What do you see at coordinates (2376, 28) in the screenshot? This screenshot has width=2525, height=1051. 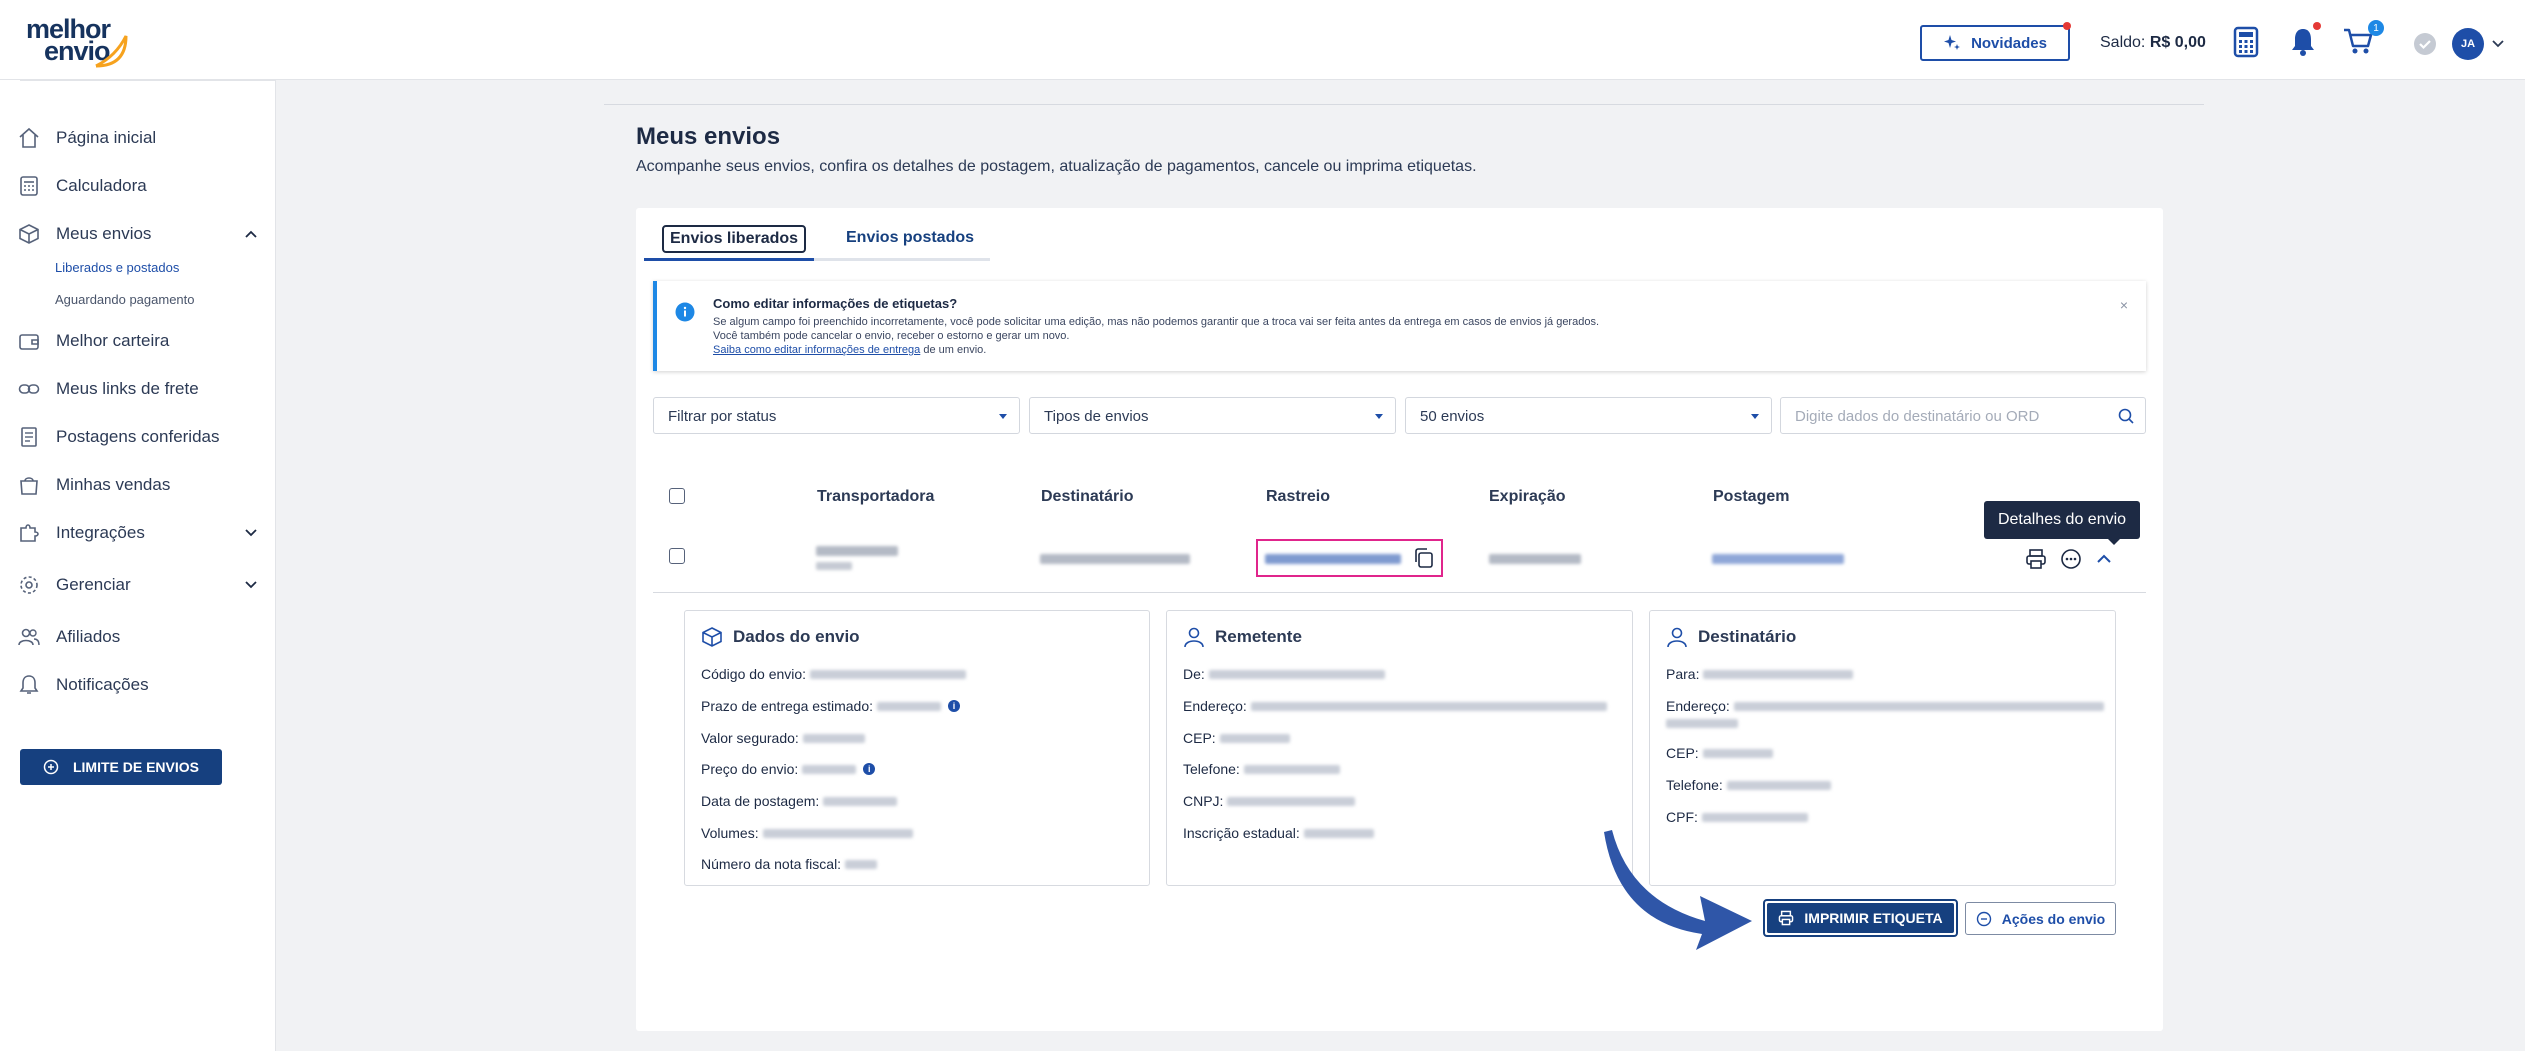 I see `cart-count-badge: 1` at bounding box center [2376, 28].